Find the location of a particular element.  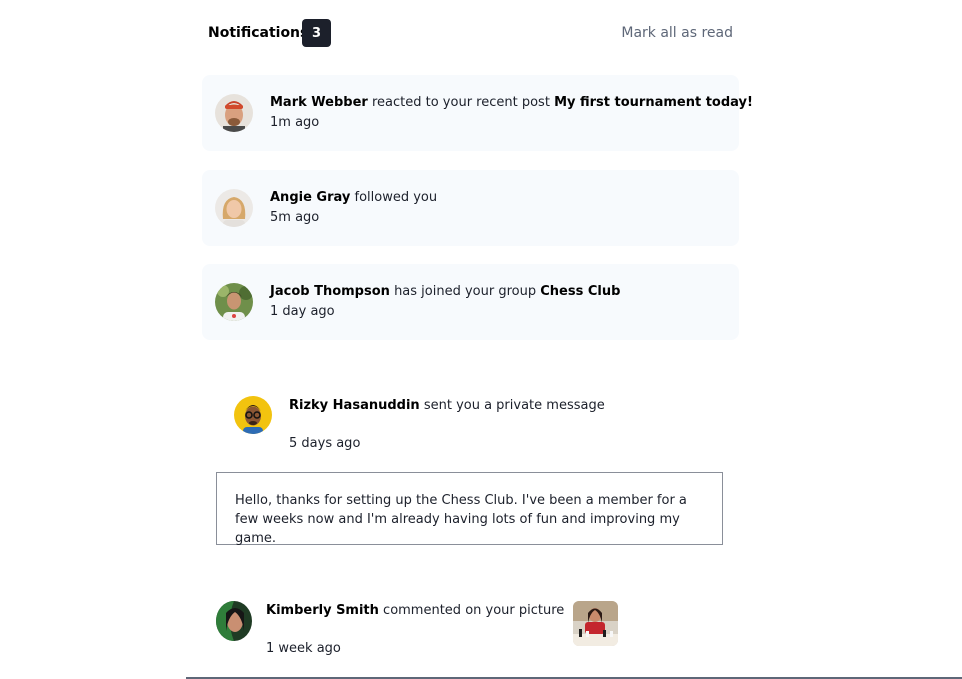

notification-text: Angie Gray followed you is located at coordinates (353, 197).